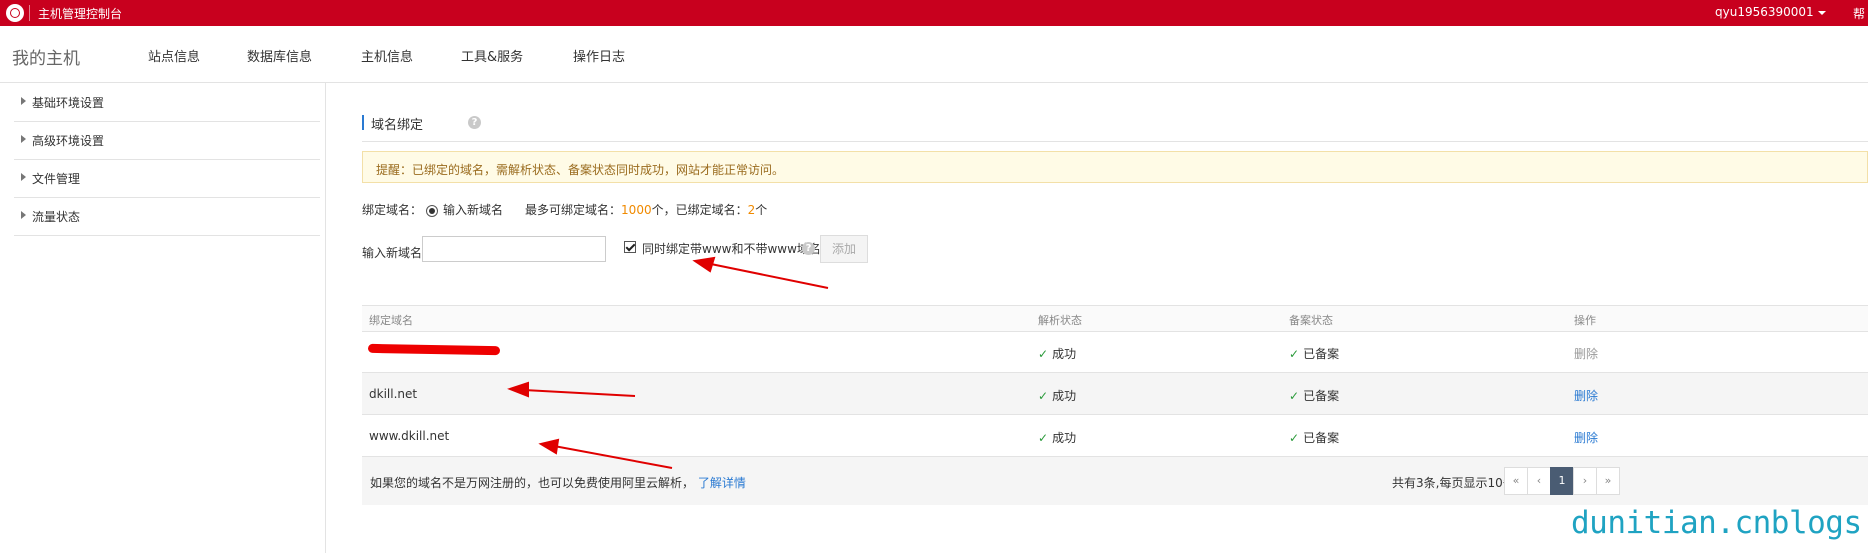 The image size is (1868, 553). Describe the element at coordinates (1115, 318) in the screenshot. I see `table-header: 绑定域名 解析状态 备案状态 操作` at that location.